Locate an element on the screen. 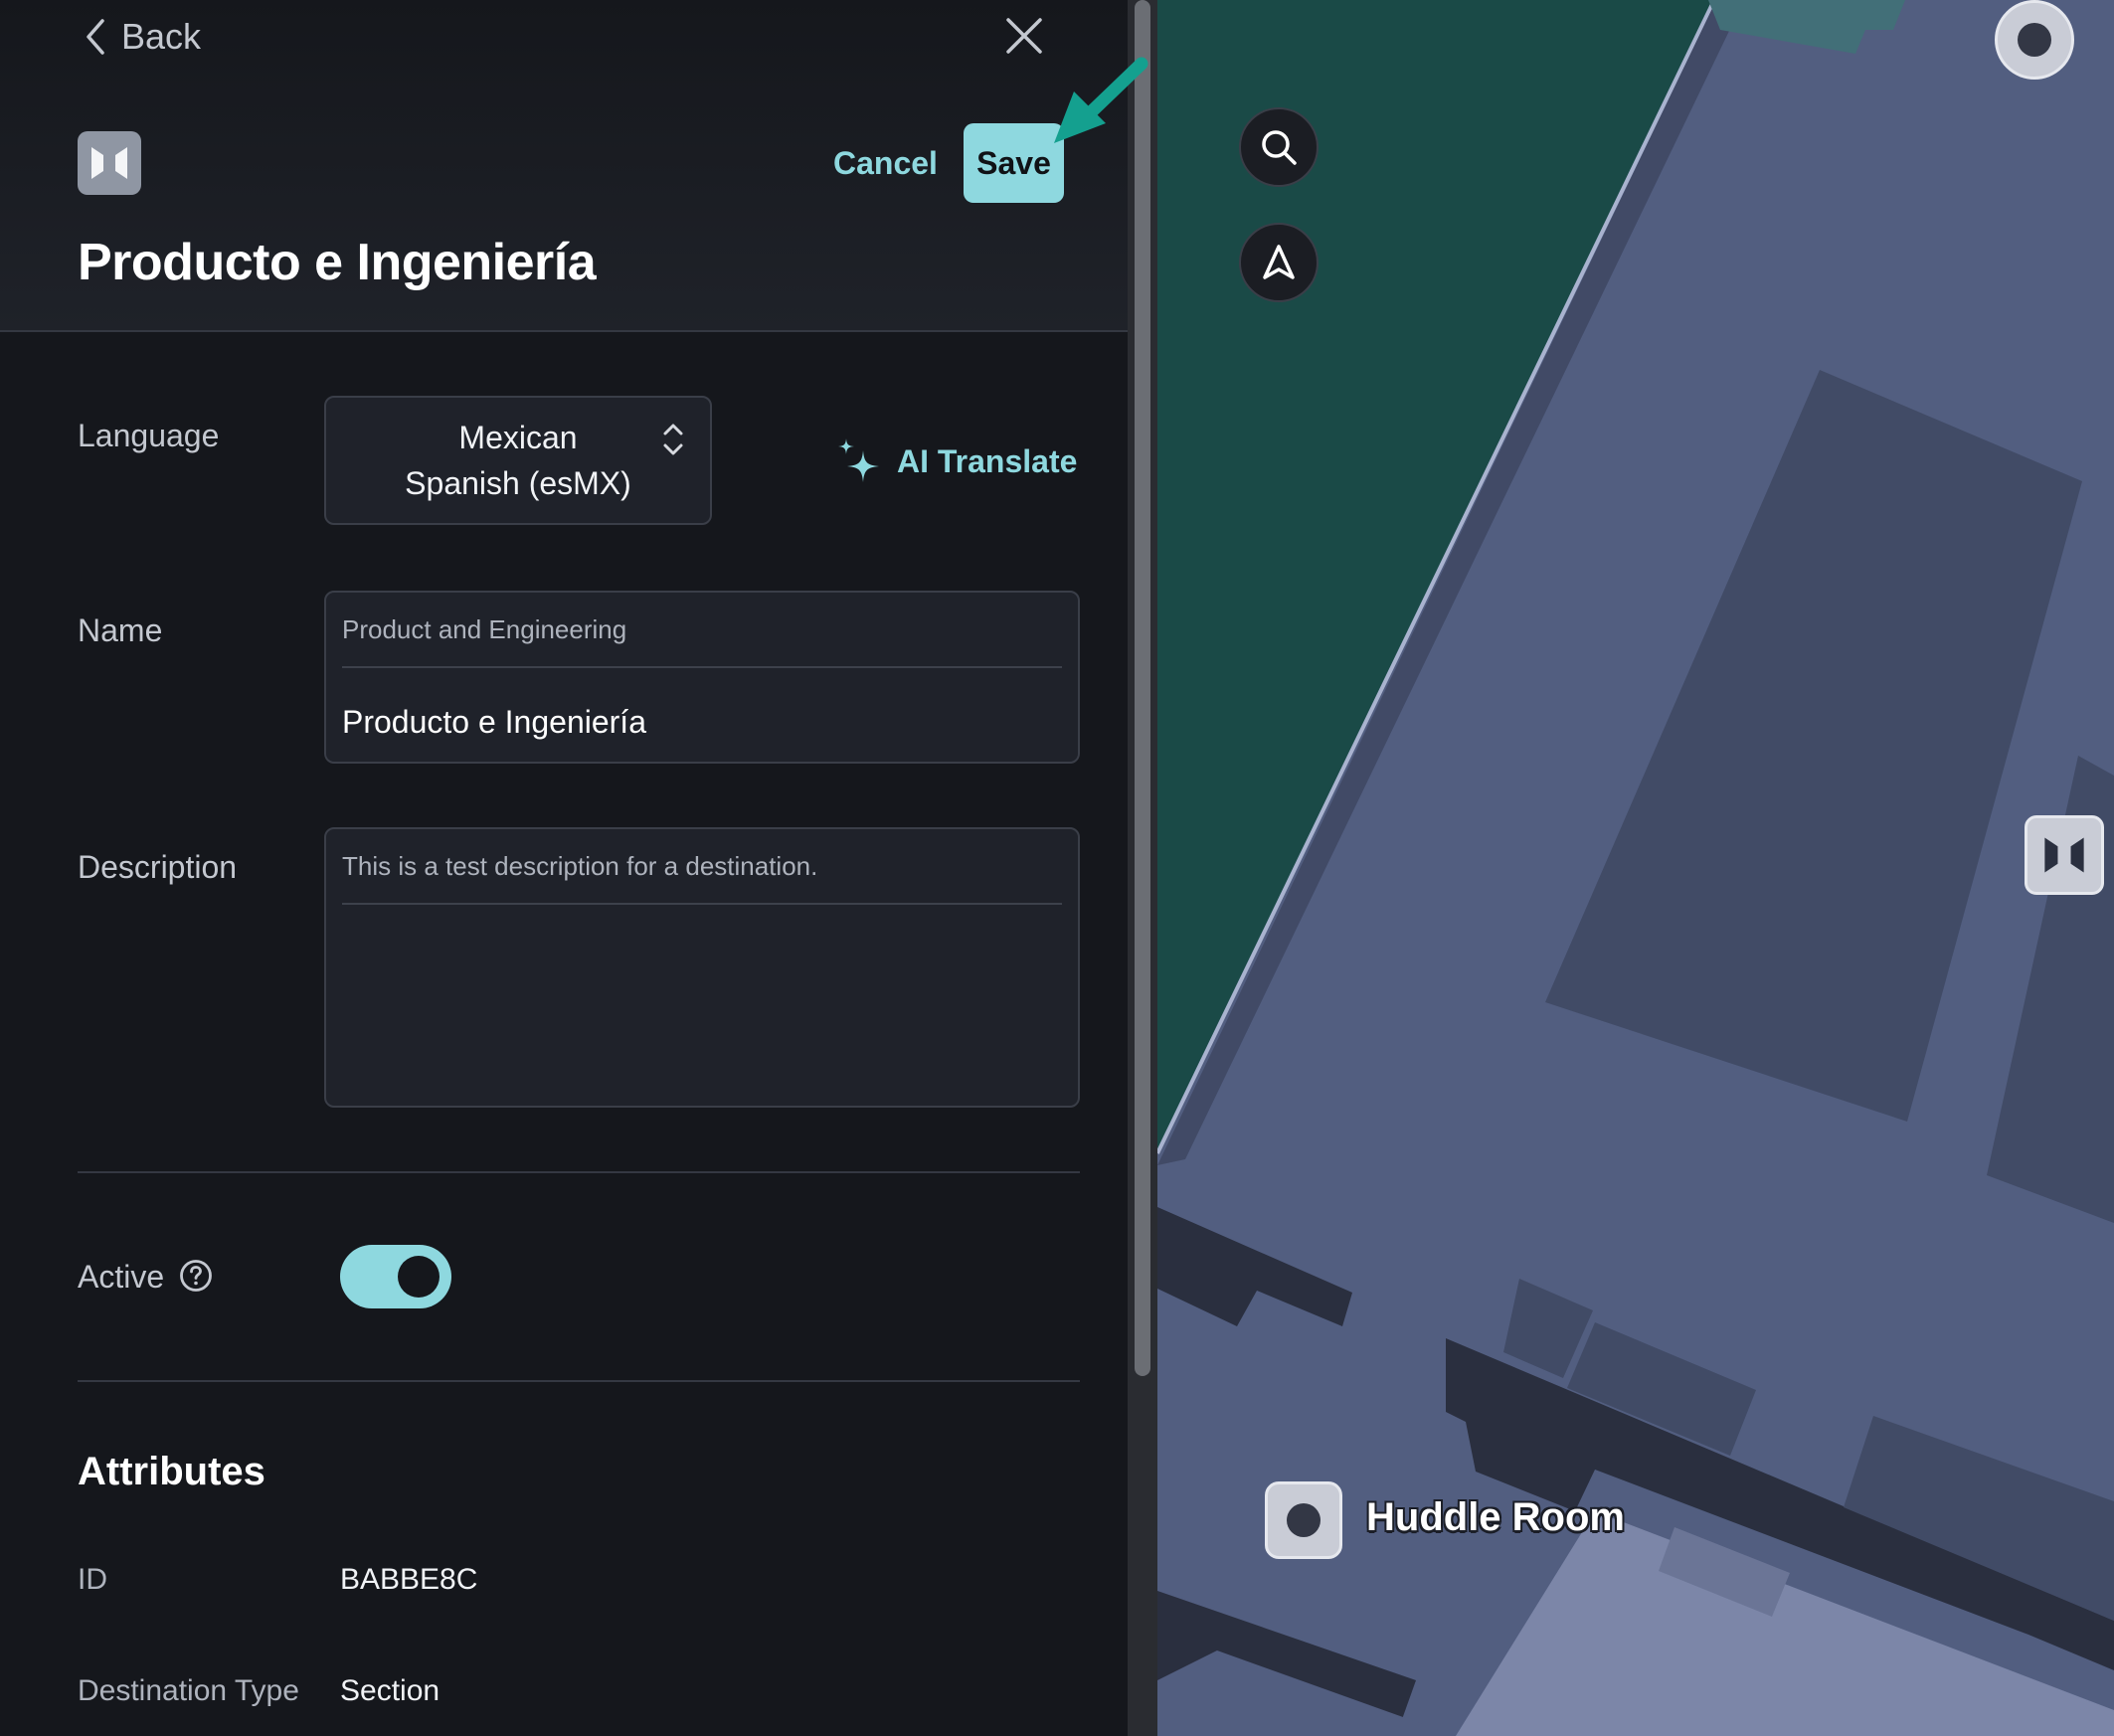 The image size is (2114, 1736). attribute-value: Section is located at coordinates (390, 1691).